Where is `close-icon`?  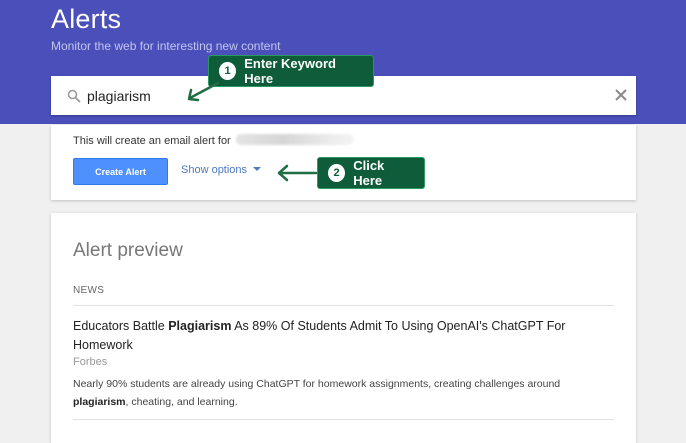 close-icon is located at coordinates (621, 95).